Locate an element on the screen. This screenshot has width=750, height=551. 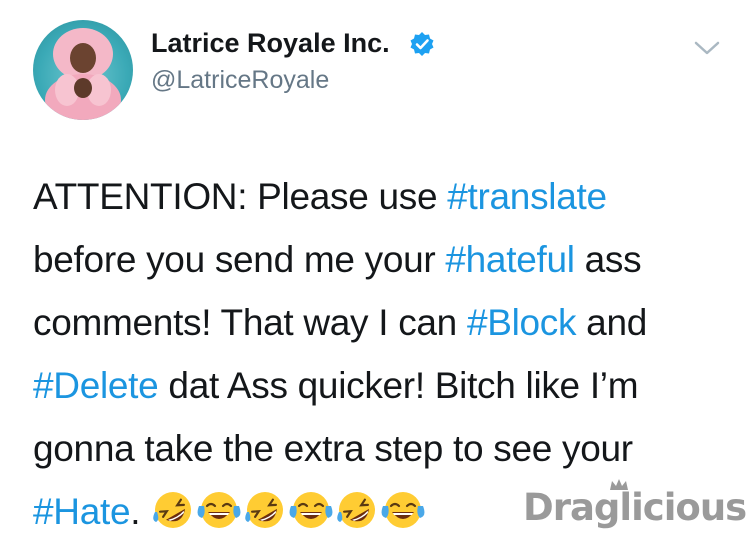
tweet-line: ATTENTION: Please use #translate is located at coordinates (383, 196).